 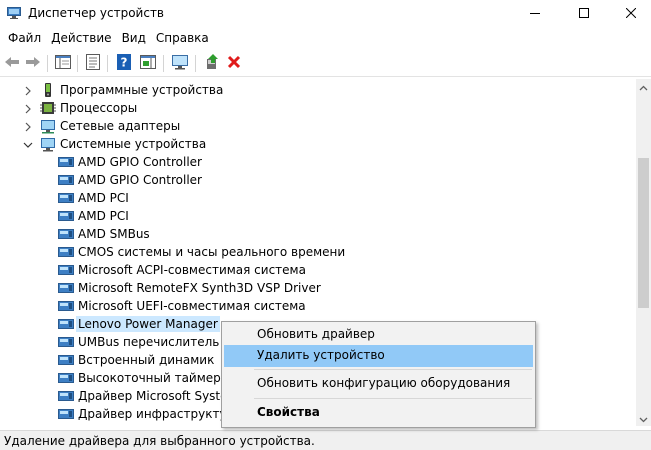 What do you see at coordinates (199, 288) in the screenshot?
I see `device-label: Microsoft RemoteFX Synth3D VSP Driver` at bounding box center [199, 288].